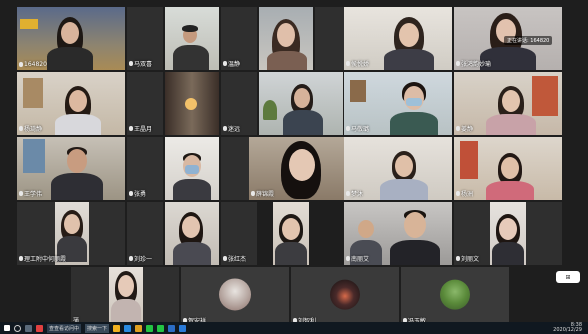 This screenshot has width=588, height=334. Describe the element at coordinates (39, 328) in the screenshot. I see `app-icon` at that location.